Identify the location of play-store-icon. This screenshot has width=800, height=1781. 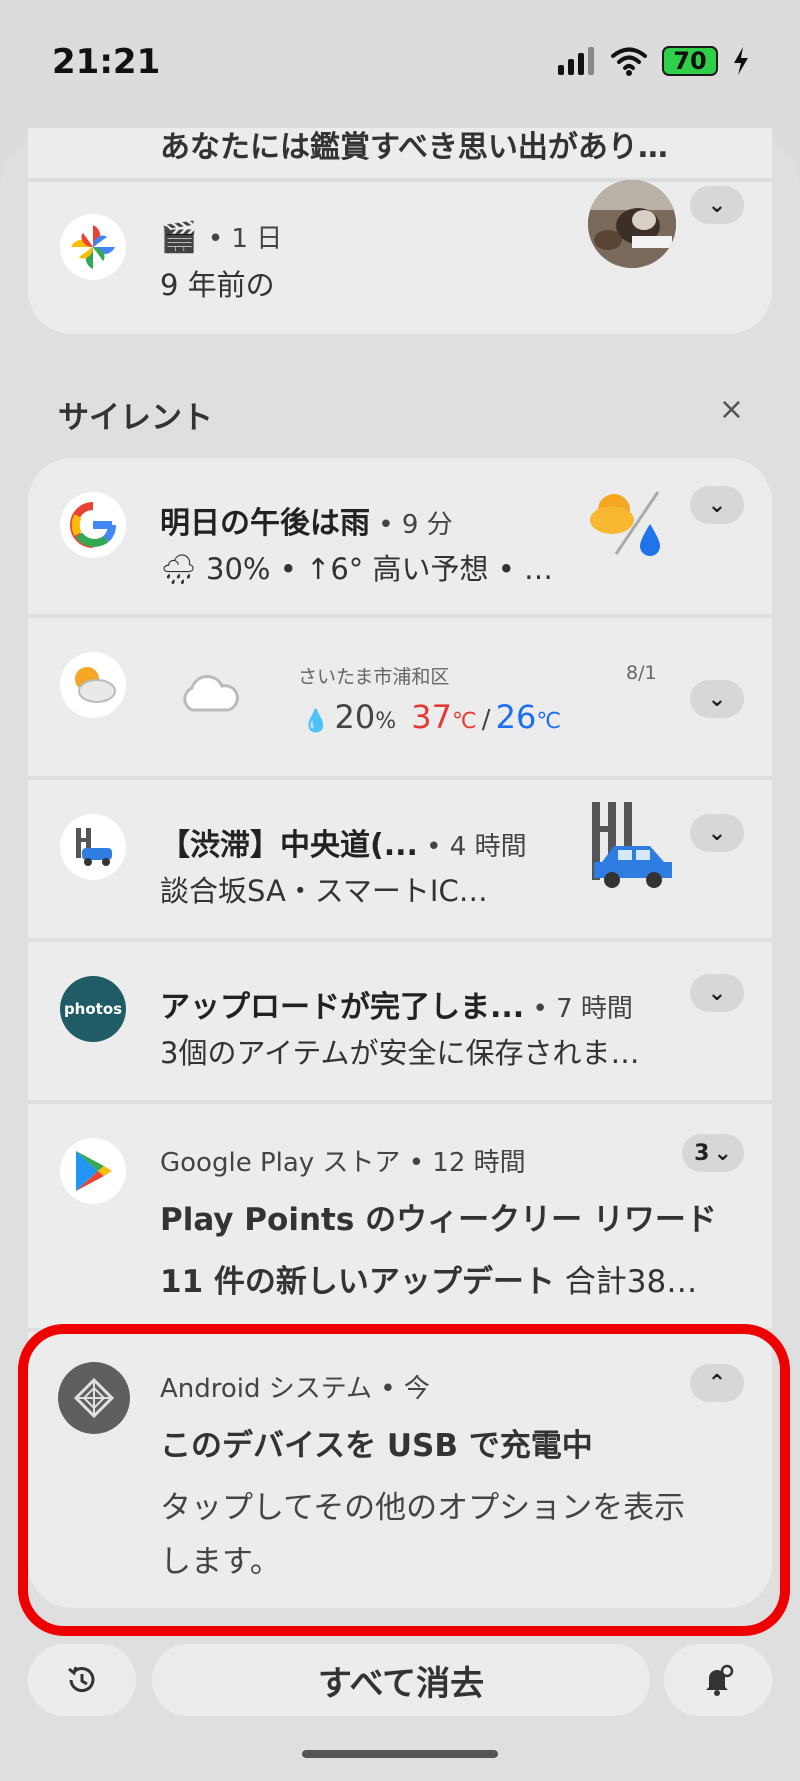
(93, 1171).